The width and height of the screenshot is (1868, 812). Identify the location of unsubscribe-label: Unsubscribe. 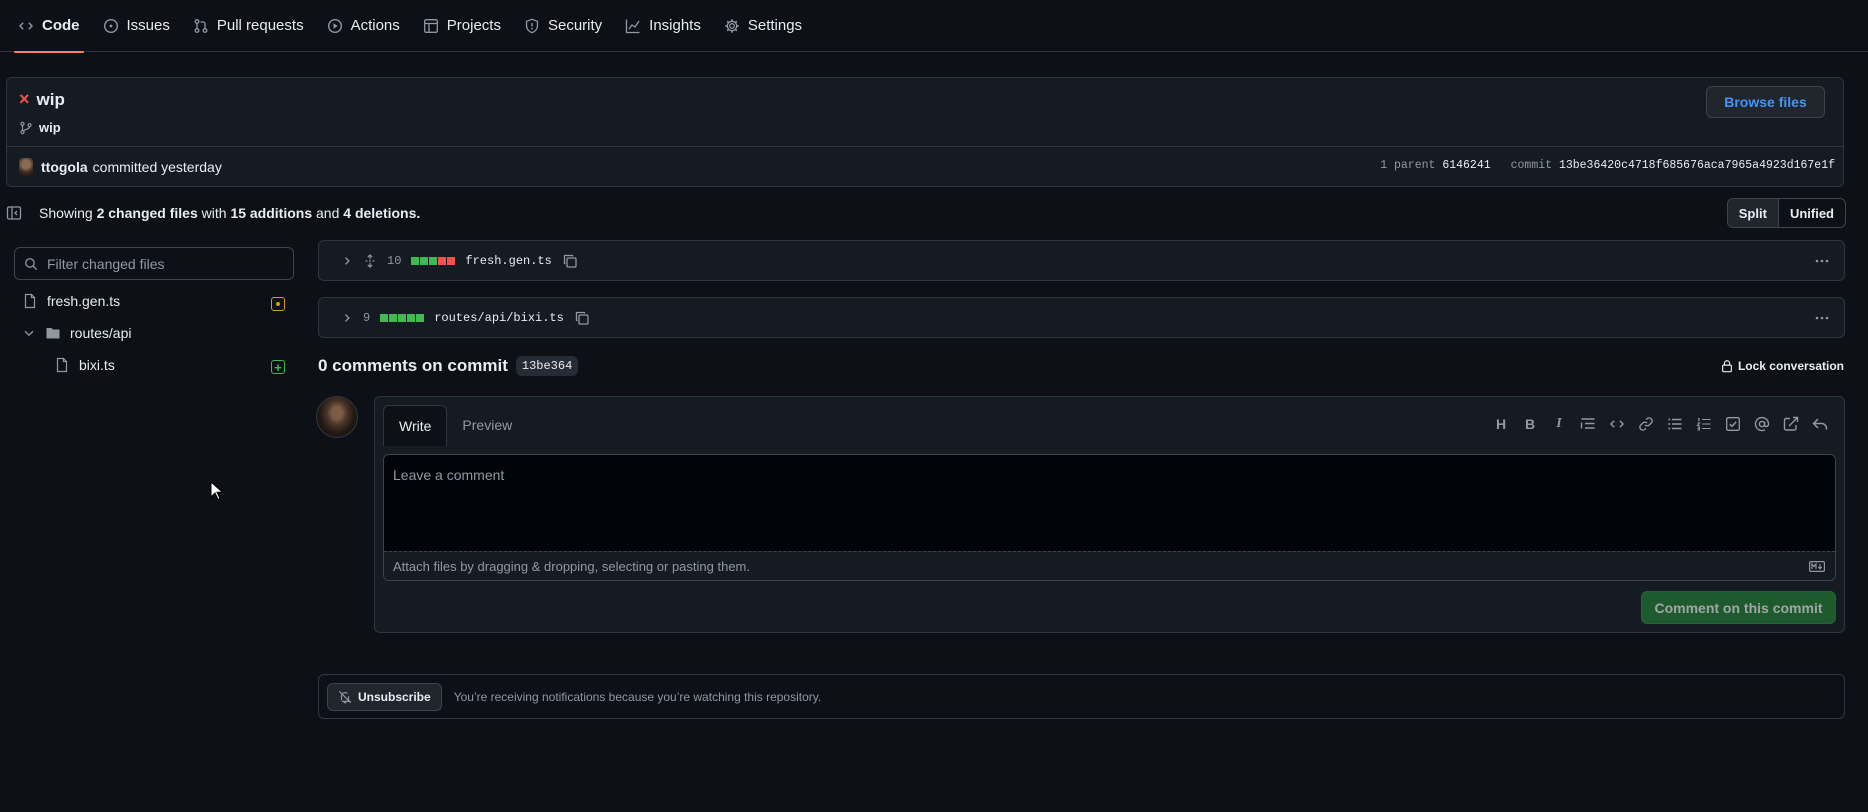
(394, 696).